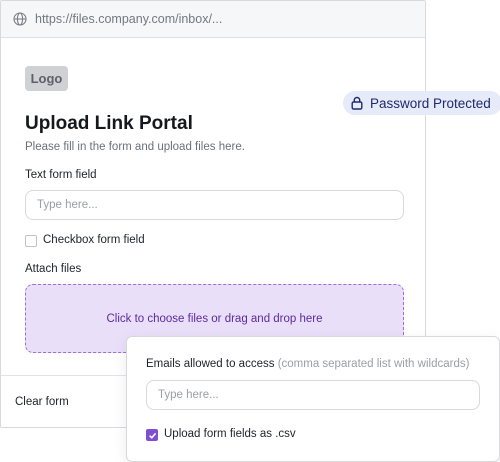 This screenshot has height=462, width=500. I want to click on attach-files-label: Attach files, so click(53, 269).